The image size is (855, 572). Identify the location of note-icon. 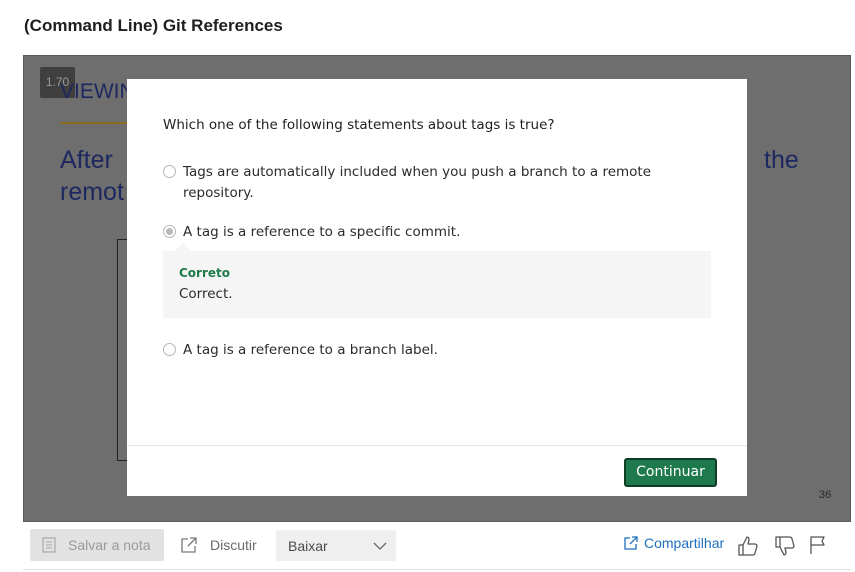
(49, 545).